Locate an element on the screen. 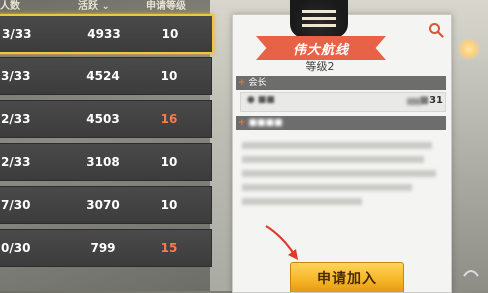 Image resolution: width=488 pixels, height=293 pixels. member-count: 0/30 is located at coordinates (16, 248).